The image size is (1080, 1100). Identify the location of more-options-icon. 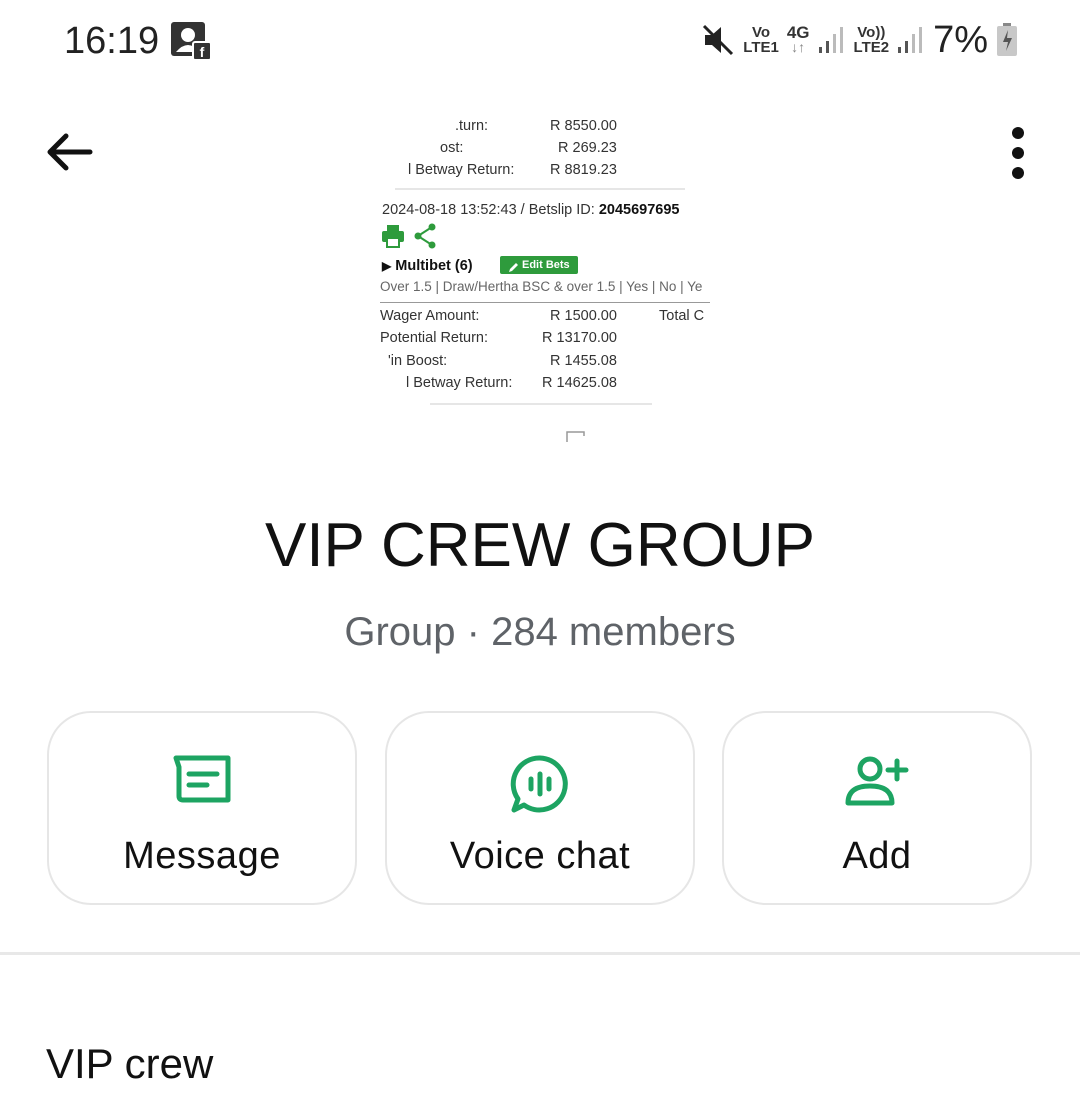
(1018, 153).